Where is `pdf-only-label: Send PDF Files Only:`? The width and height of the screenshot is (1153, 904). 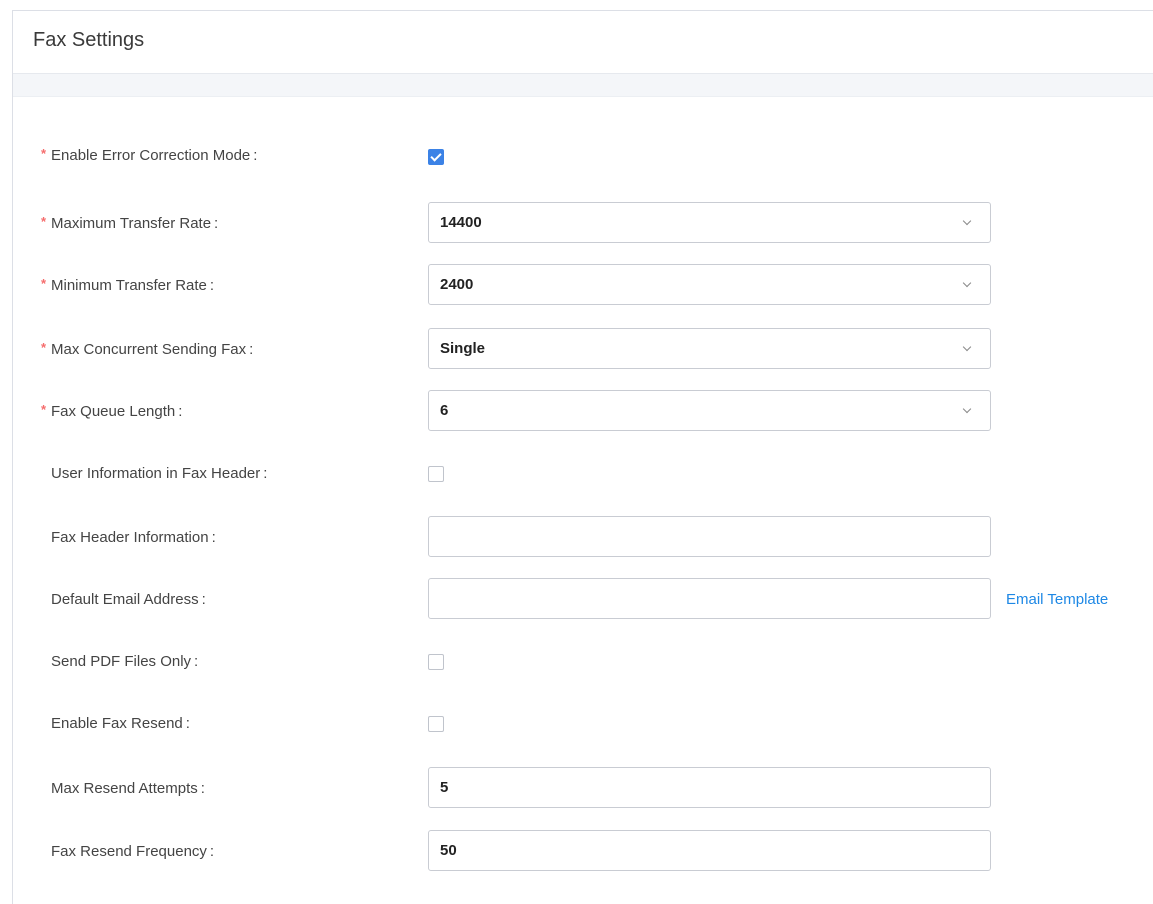 pdf-only-label: Send PDF Files Only: is located at coordinates (125, 661).